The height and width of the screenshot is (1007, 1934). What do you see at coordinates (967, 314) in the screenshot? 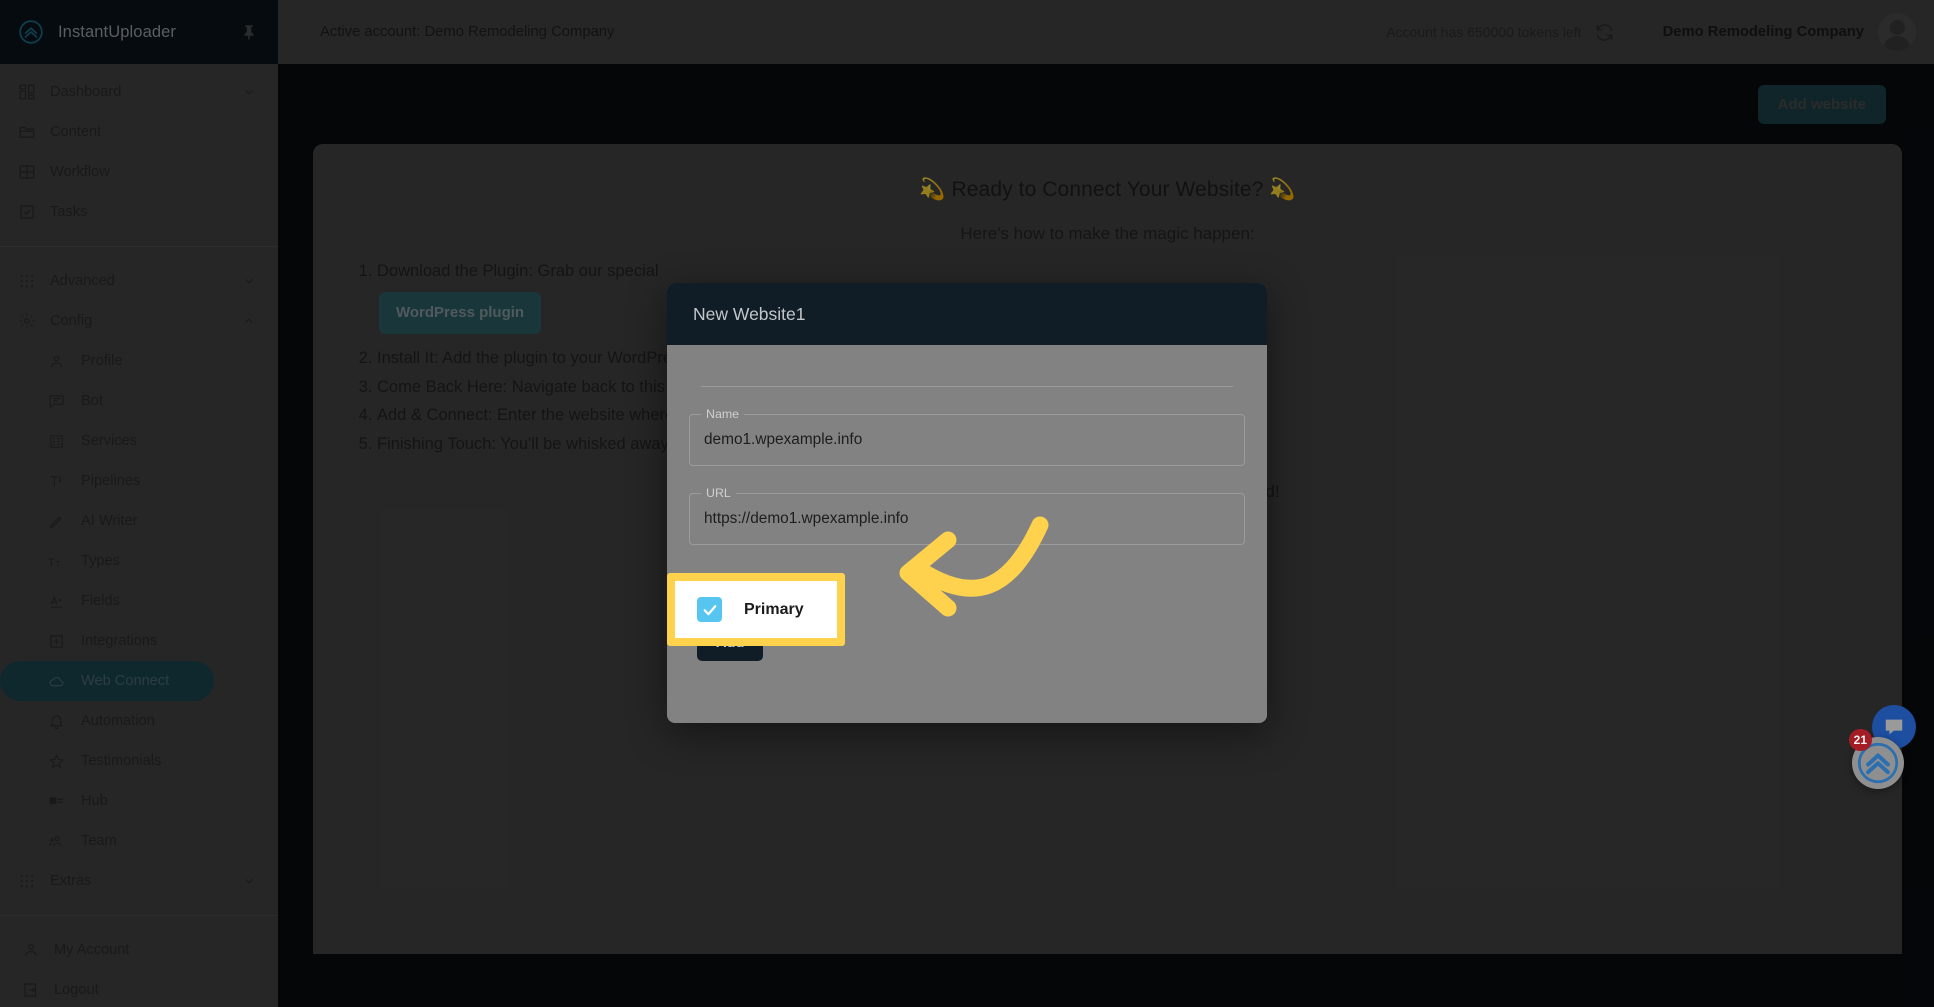
I see `dialog-header: New Website1` at bounding box center [967, 314].